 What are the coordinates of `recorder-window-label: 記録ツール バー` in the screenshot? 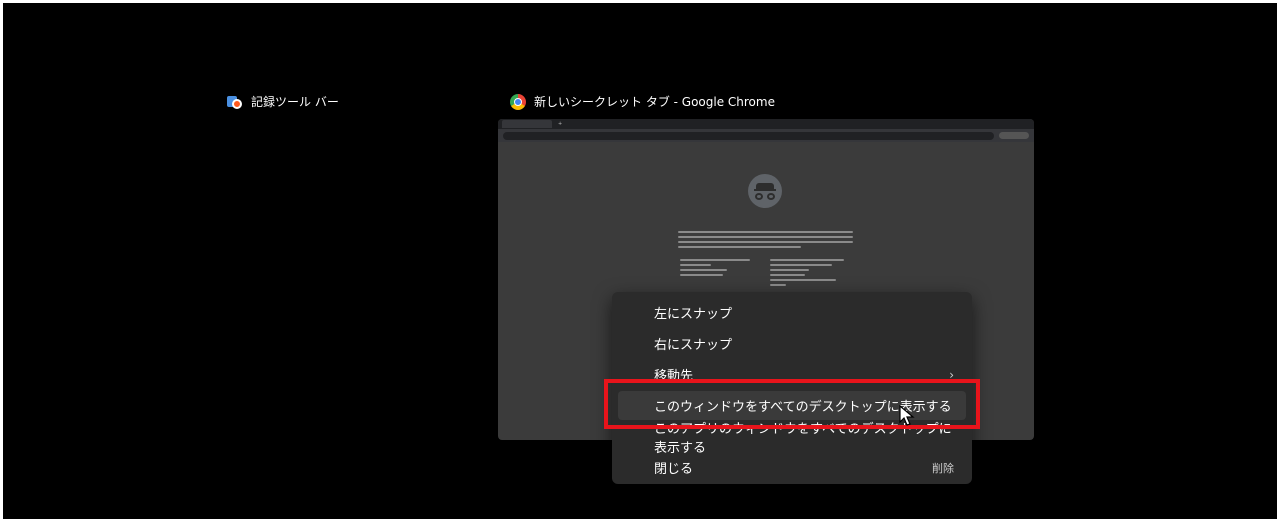 It's located at (283, 101).